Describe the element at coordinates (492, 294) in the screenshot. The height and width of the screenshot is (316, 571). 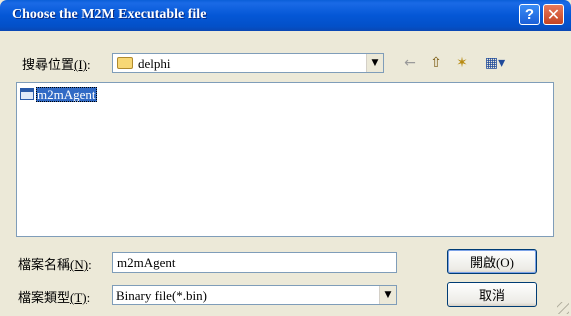
I see `cancel-button: 取消` at that location.